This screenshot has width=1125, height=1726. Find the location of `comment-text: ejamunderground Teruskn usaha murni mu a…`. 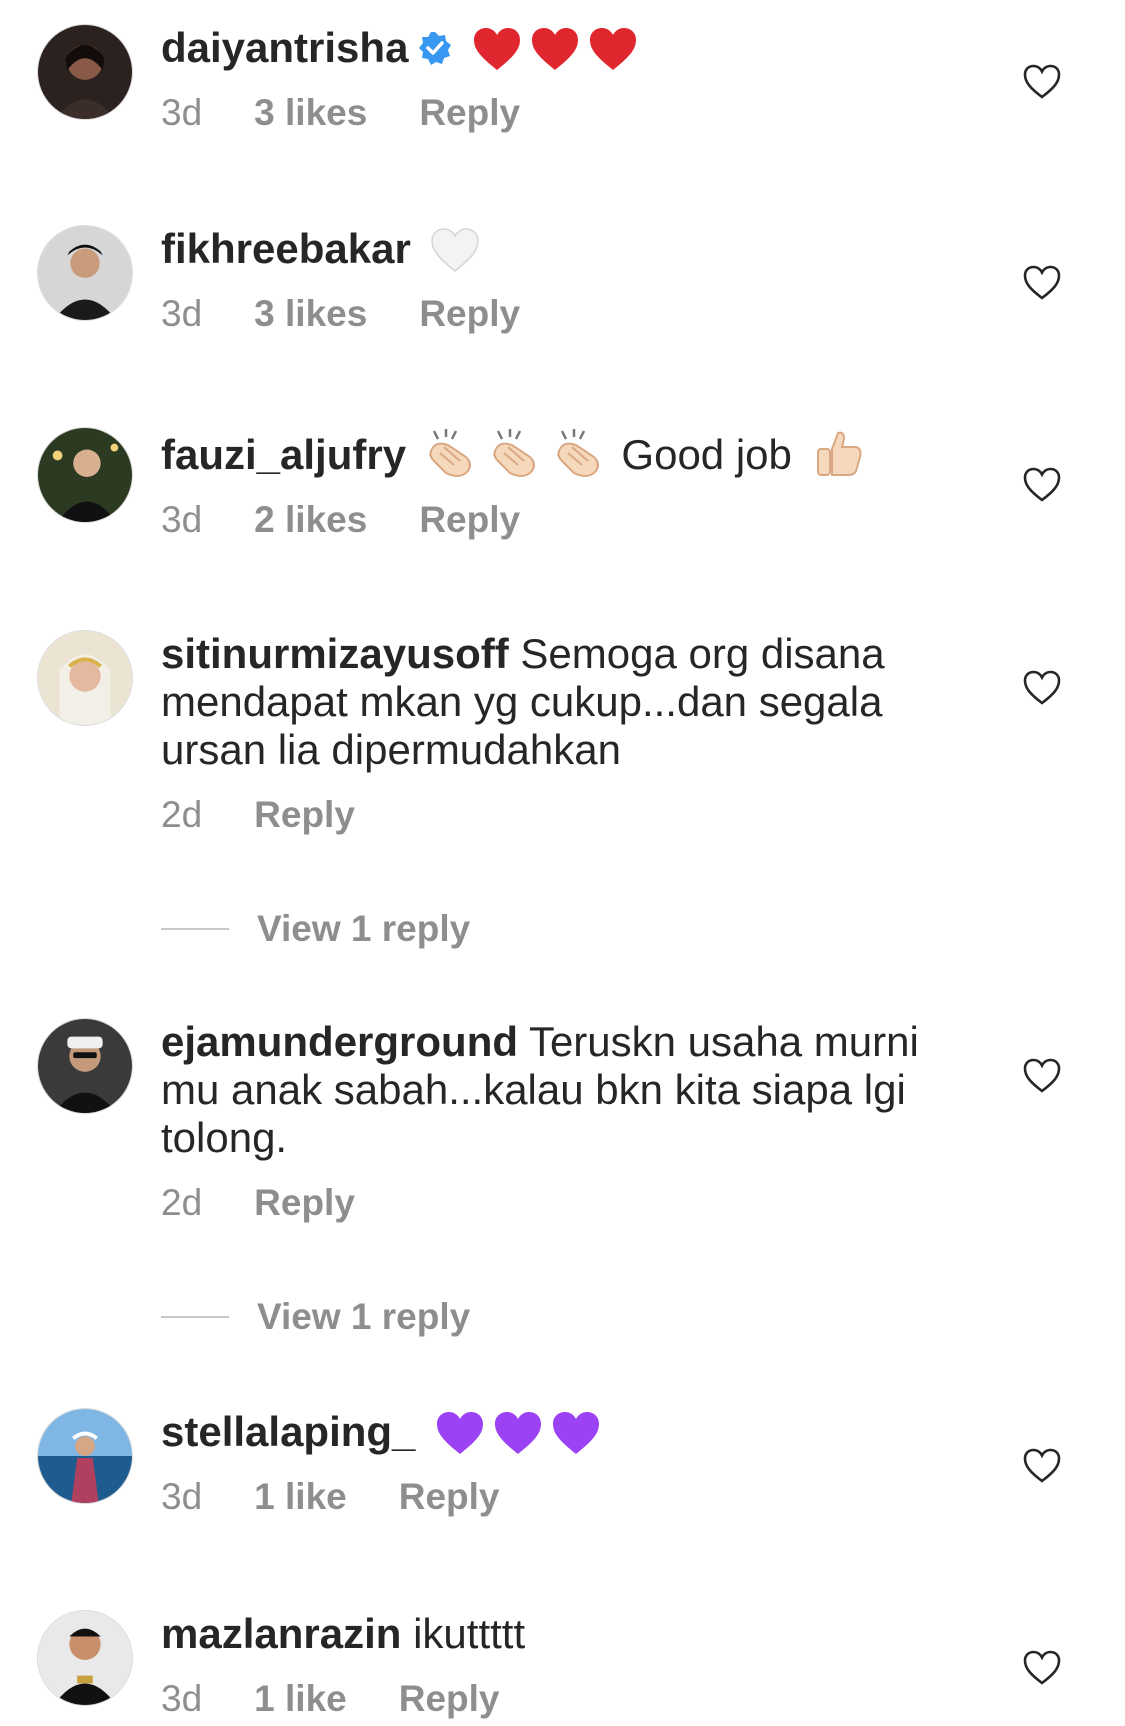

comment-text: ejamunderground Teruskn usaha murni mu a… is located at coordinates (551, 1090).